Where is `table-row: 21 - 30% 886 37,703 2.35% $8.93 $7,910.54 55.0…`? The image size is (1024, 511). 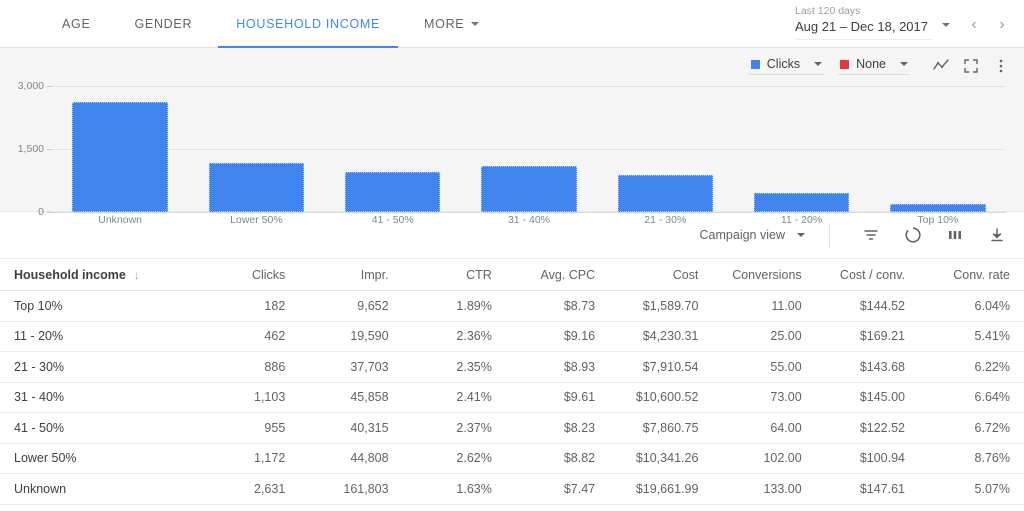 table-row: 21 - 30% 886 37,703 2.35% $8.93 $7,910.54 55.0… is located at coordinates (512, 367).